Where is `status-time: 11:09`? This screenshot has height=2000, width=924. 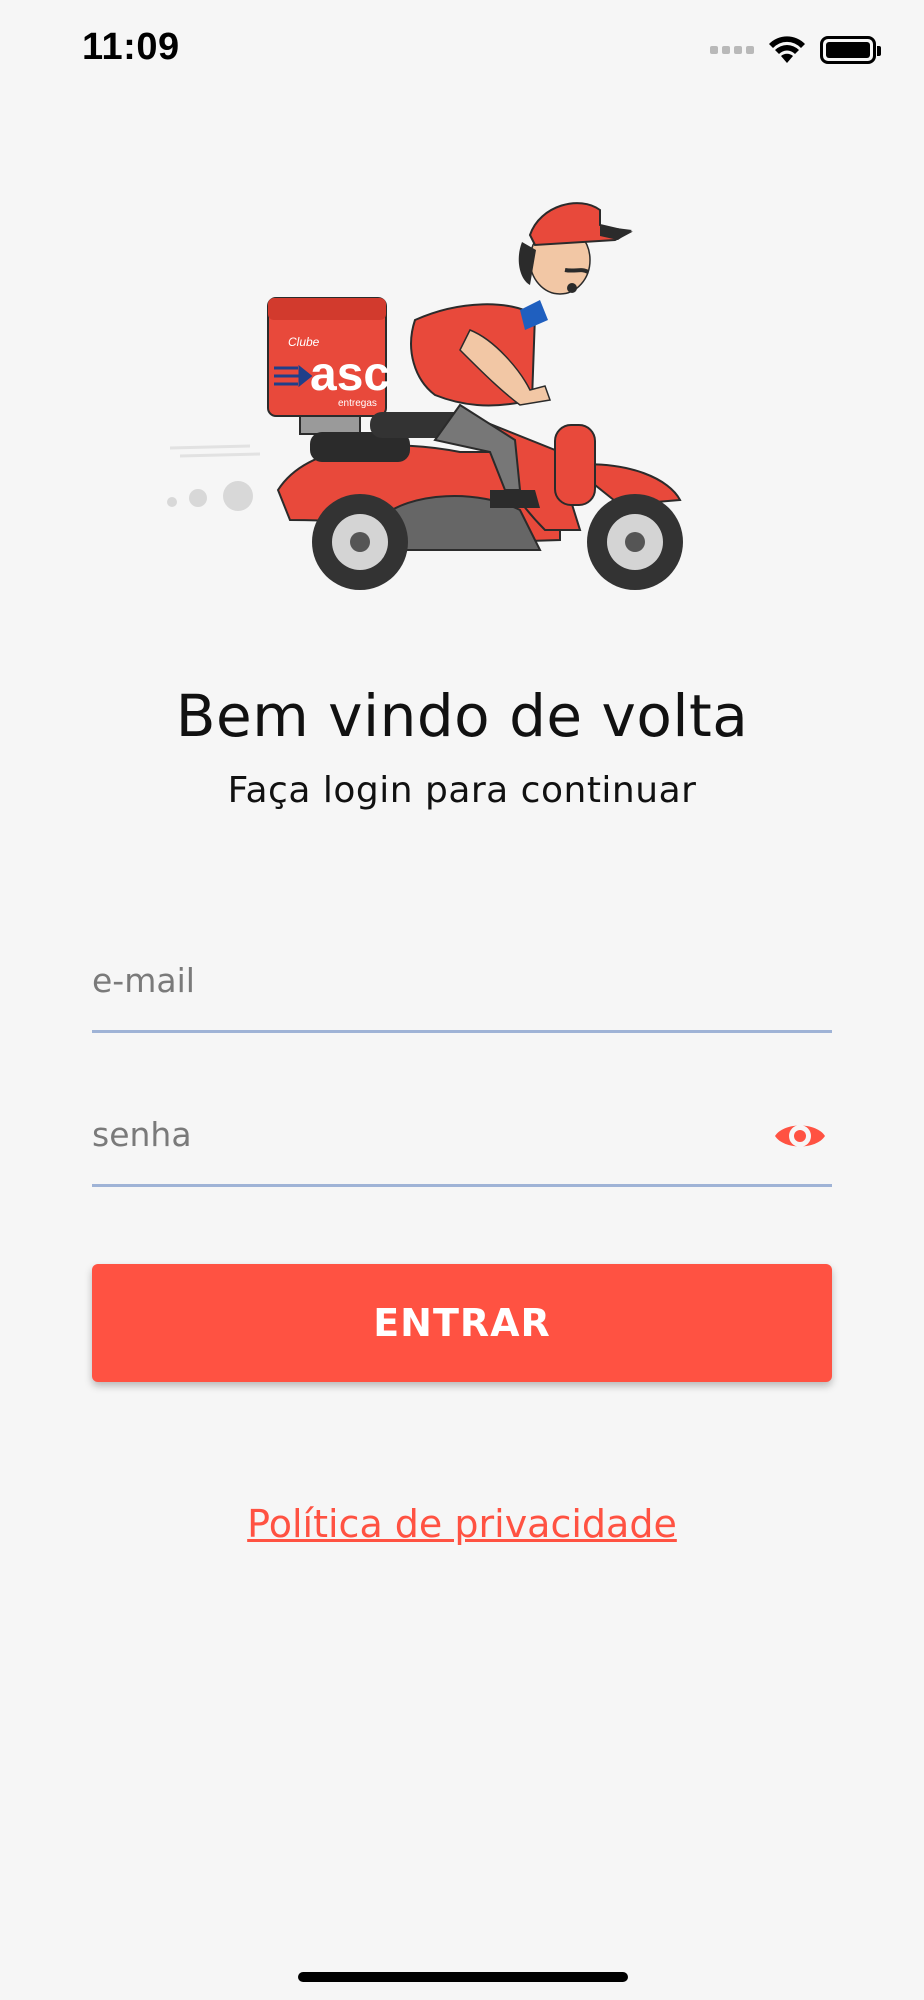 status-time: 11:09 is located at coordinates (131, 47).